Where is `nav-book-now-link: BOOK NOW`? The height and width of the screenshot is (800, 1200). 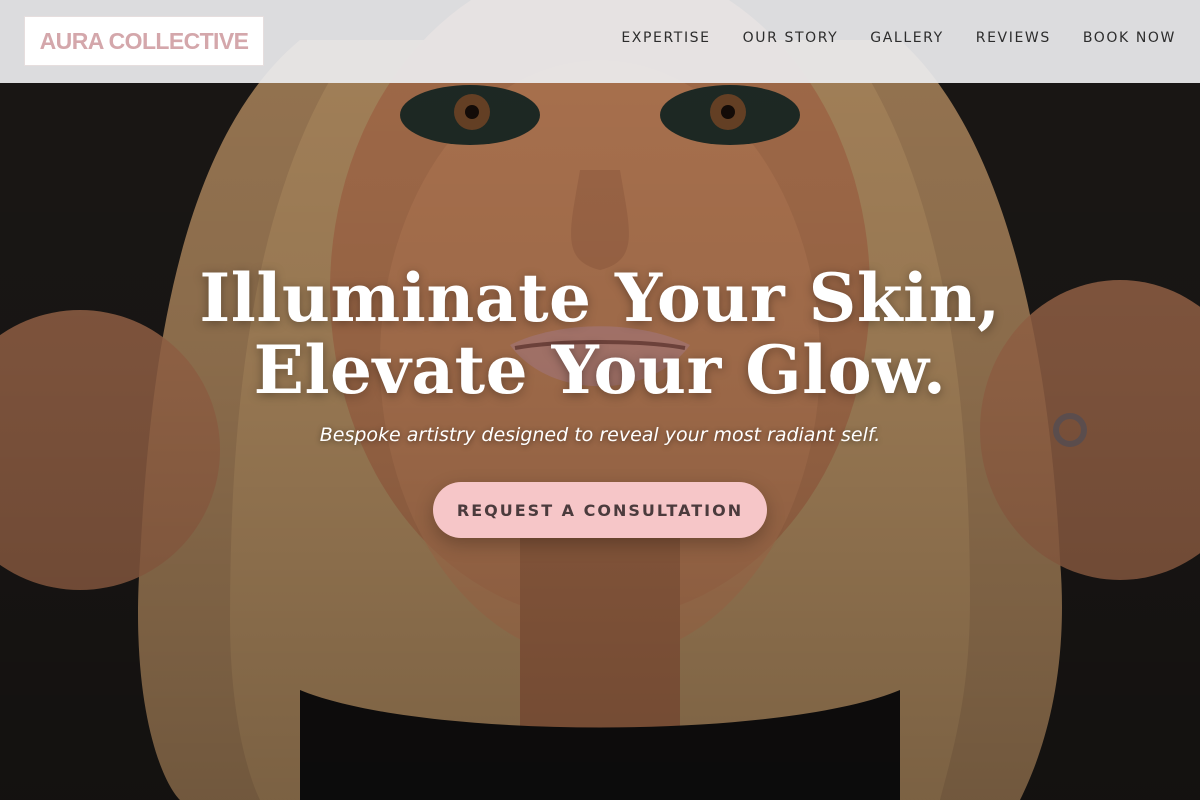 nav-book-now-link: BOOK NOW is located at coordinates (1129, 38).